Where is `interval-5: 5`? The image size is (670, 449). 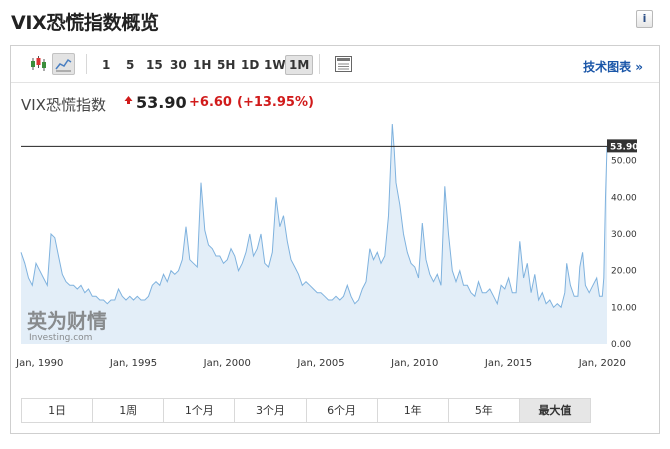
interval-5: 5 is located at coordinates (130, 65).